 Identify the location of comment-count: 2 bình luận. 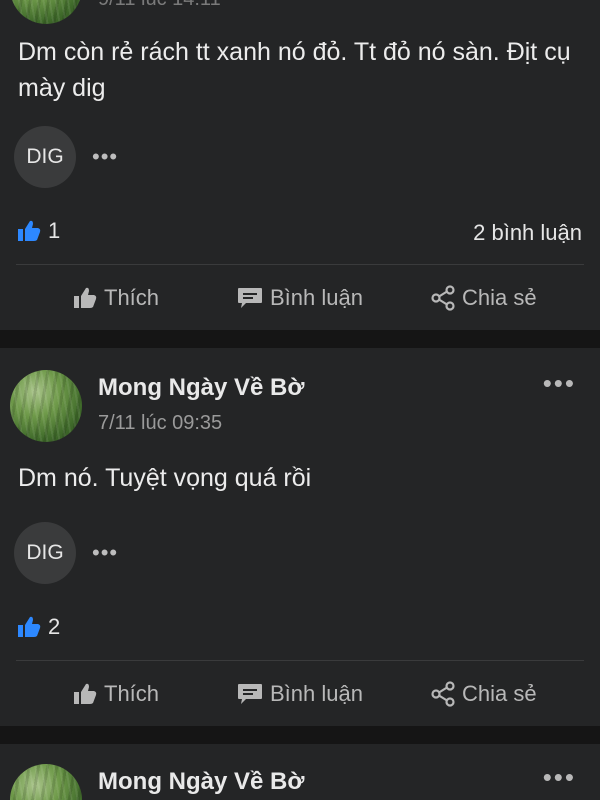
(527, 233).